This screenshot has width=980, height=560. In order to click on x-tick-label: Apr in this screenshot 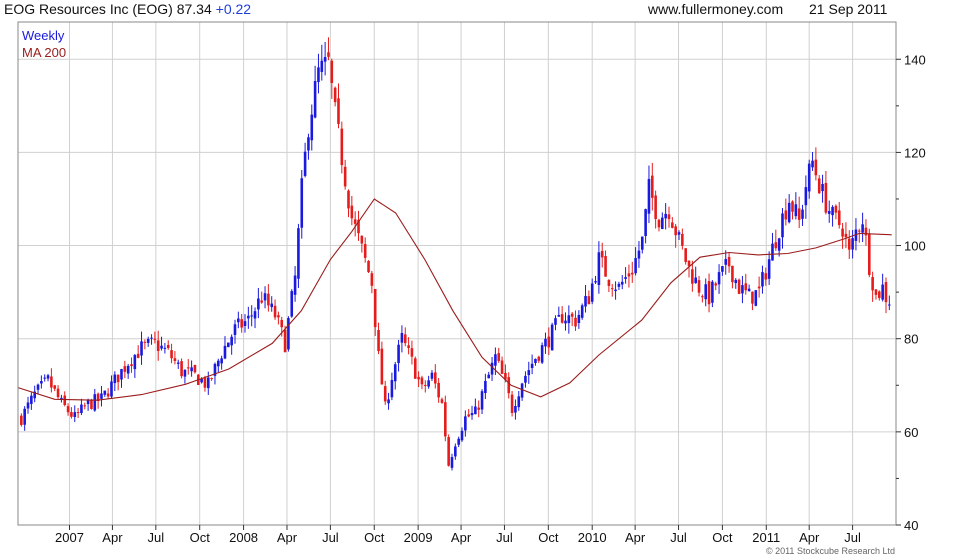, I will do `click(112, 537)`.